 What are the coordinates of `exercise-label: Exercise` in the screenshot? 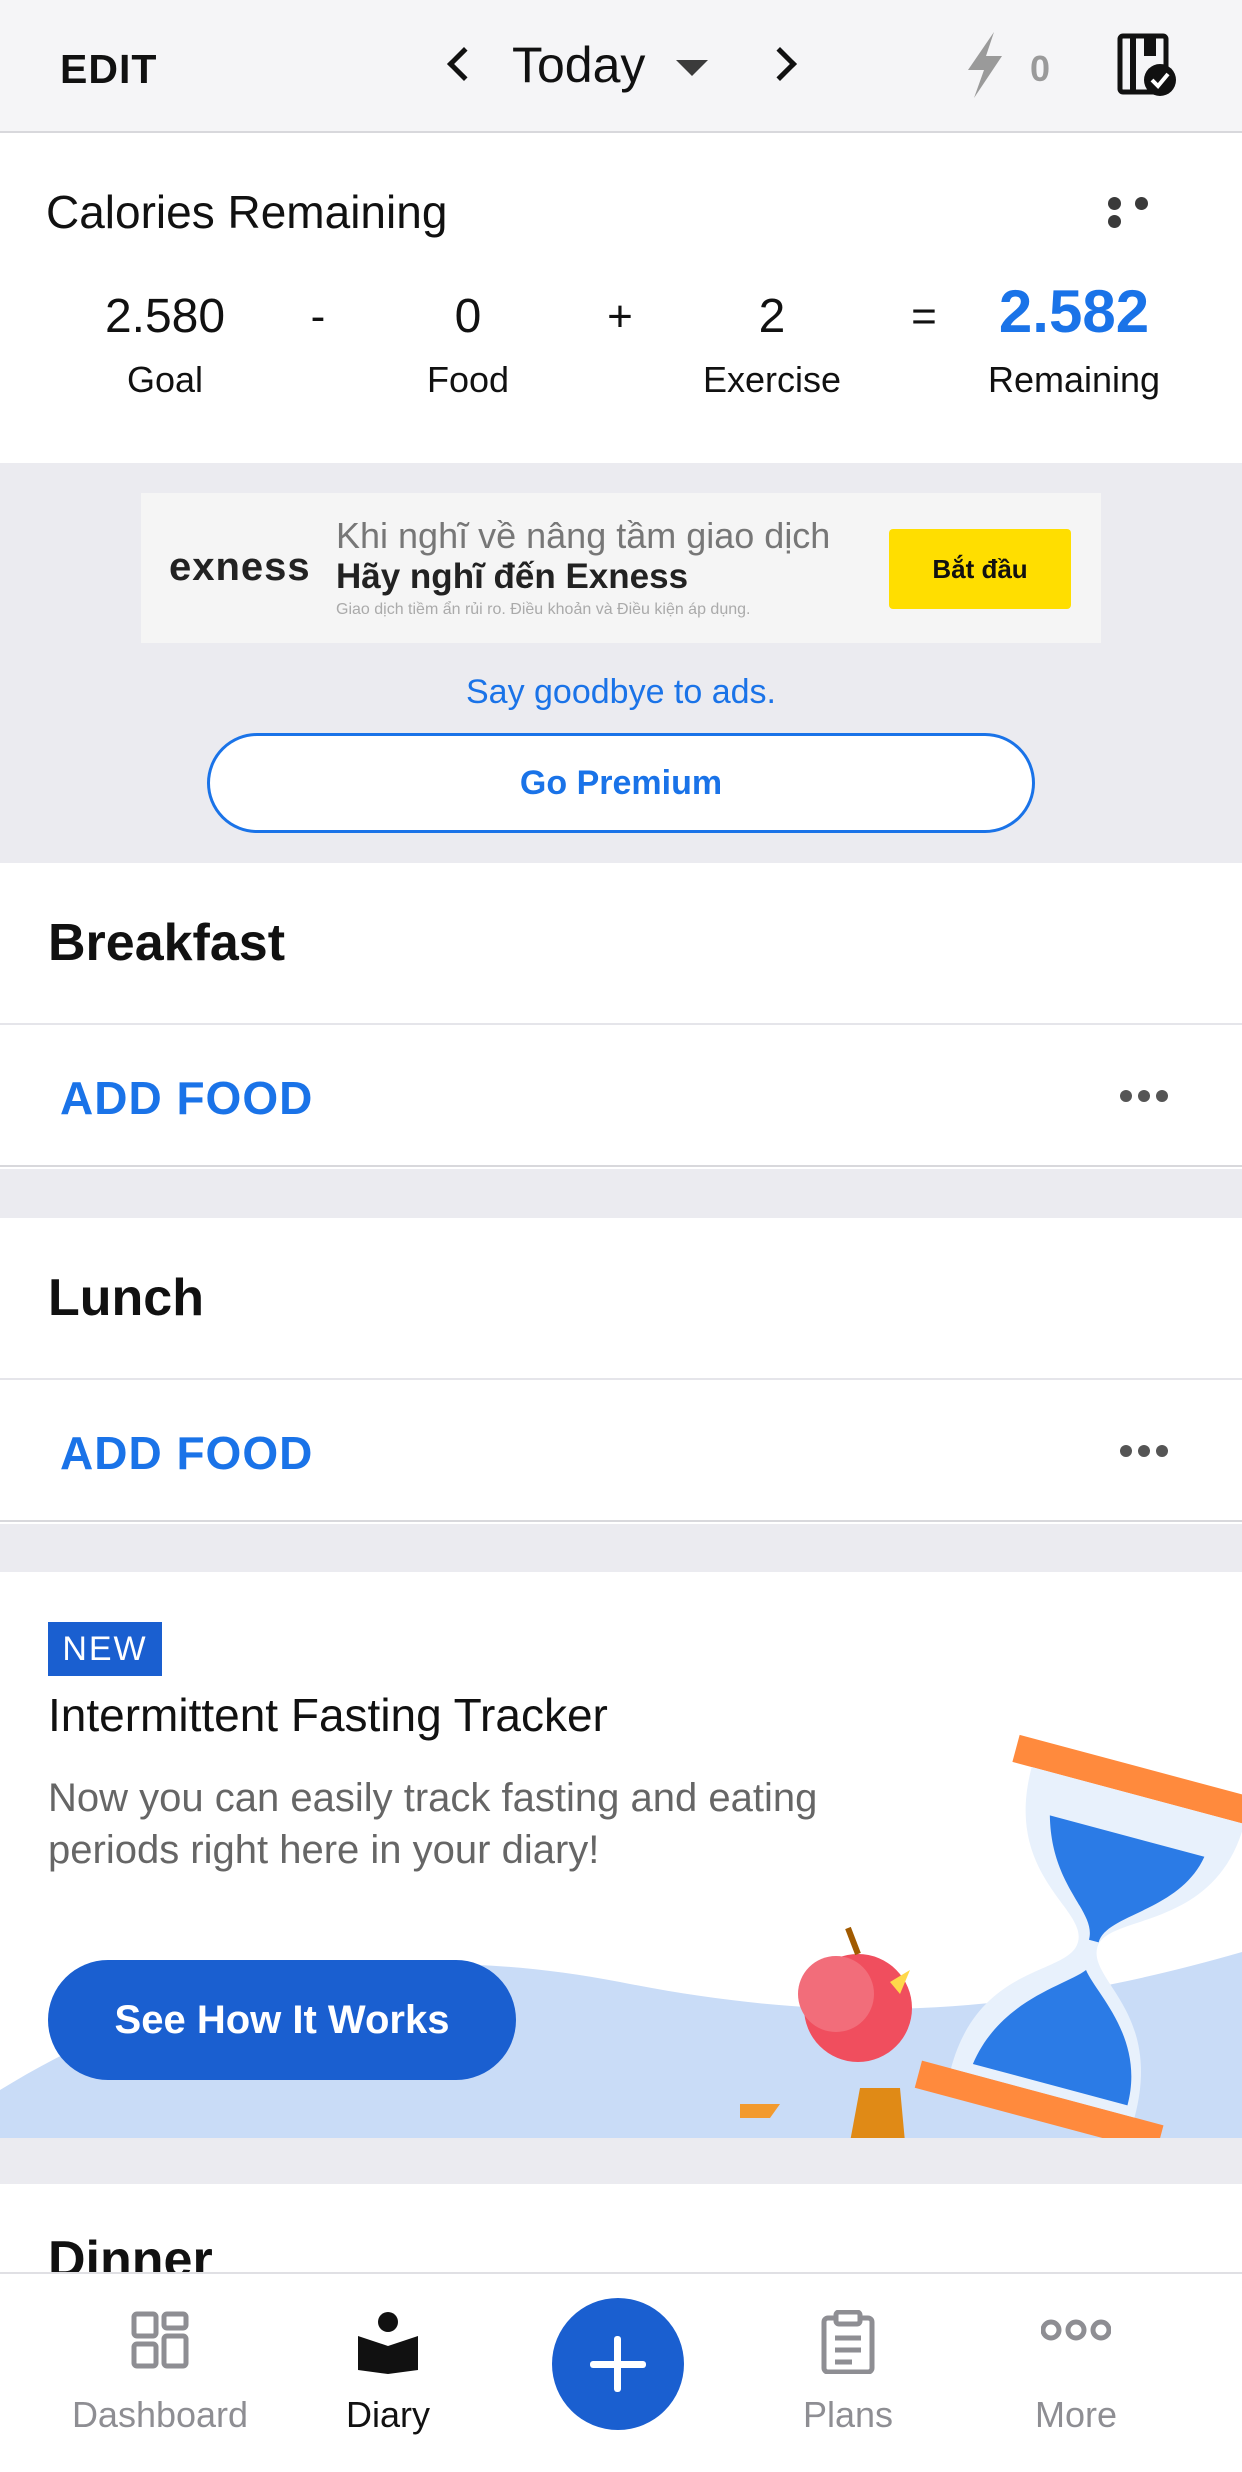 It's located at (772, 379).